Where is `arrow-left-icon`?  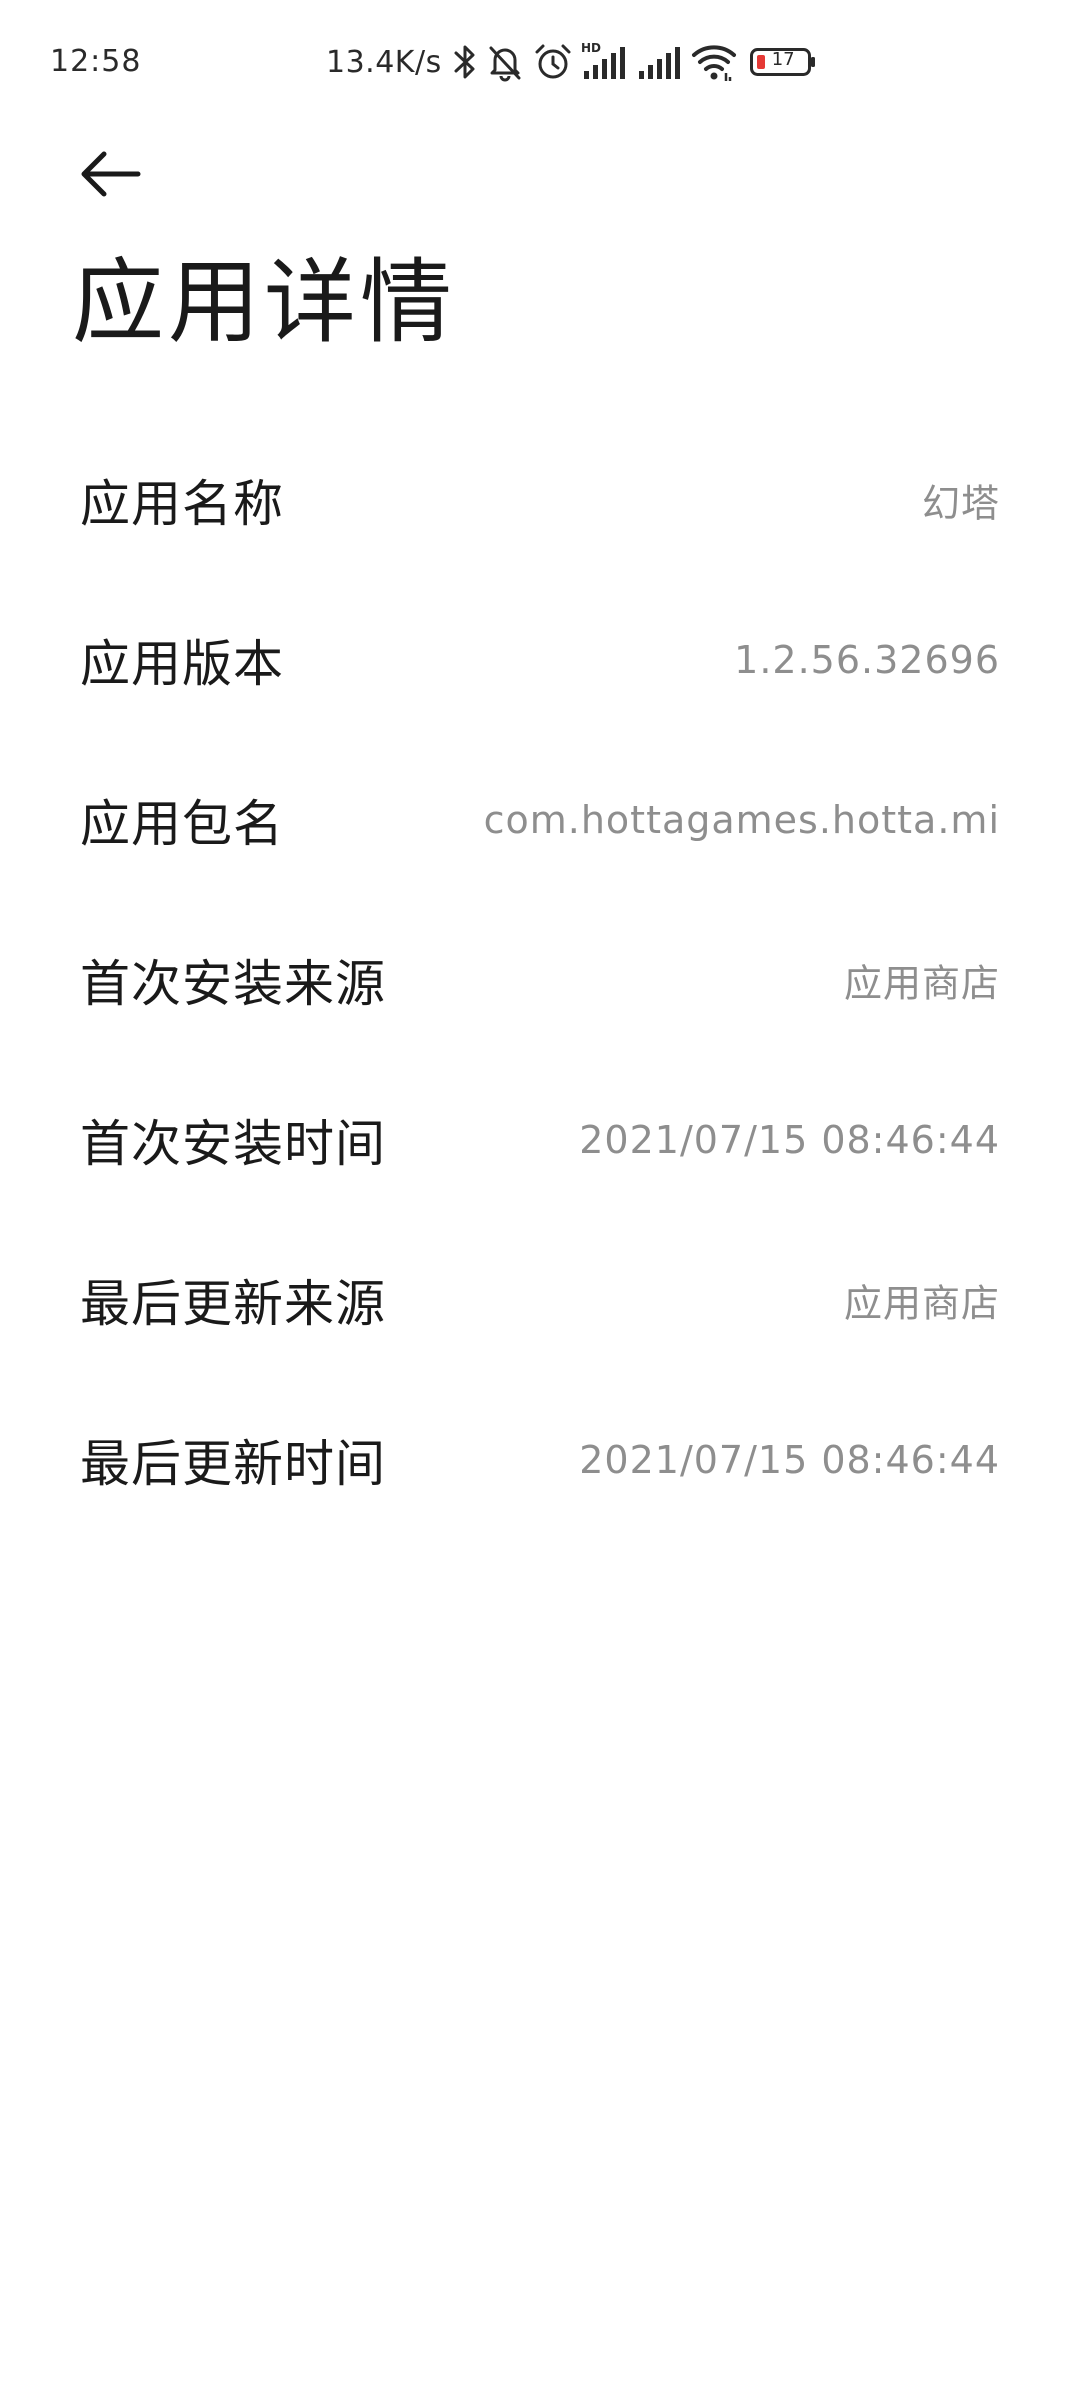 arrow-left-icon is located at coordinates (111, 174).